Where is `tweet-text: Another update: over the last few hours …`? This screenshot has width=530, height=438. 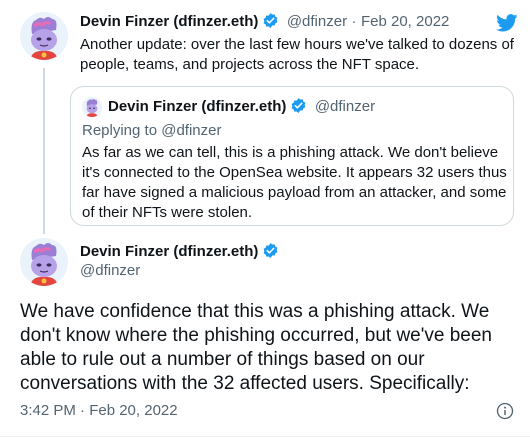 tweet-text: Another update: over the last few hours … is located at coordinates (297, 54).